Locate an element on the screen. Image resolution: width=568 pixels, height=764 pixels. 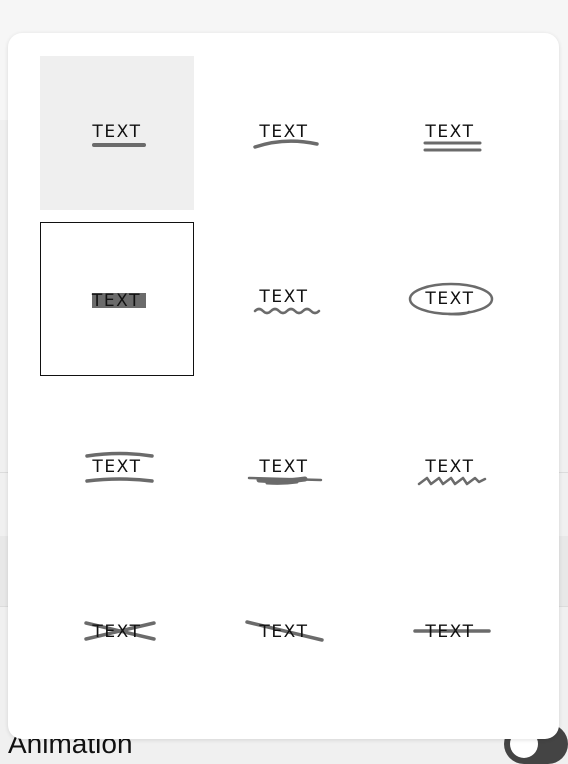
effect-option-slash: TEXT is located at coordinates (284, 632).